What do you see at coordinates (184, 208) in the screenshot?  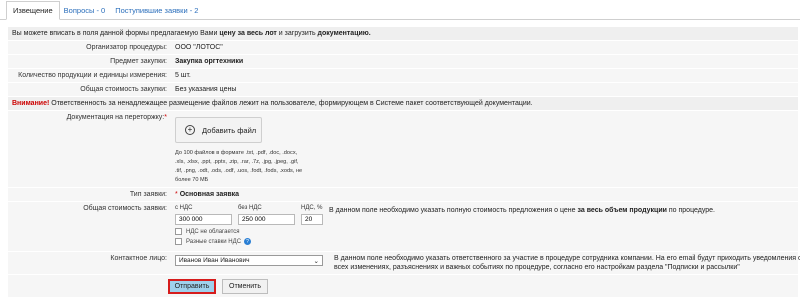 I see `with-vat-caption: с НДС` at bounding box center [184, 208].